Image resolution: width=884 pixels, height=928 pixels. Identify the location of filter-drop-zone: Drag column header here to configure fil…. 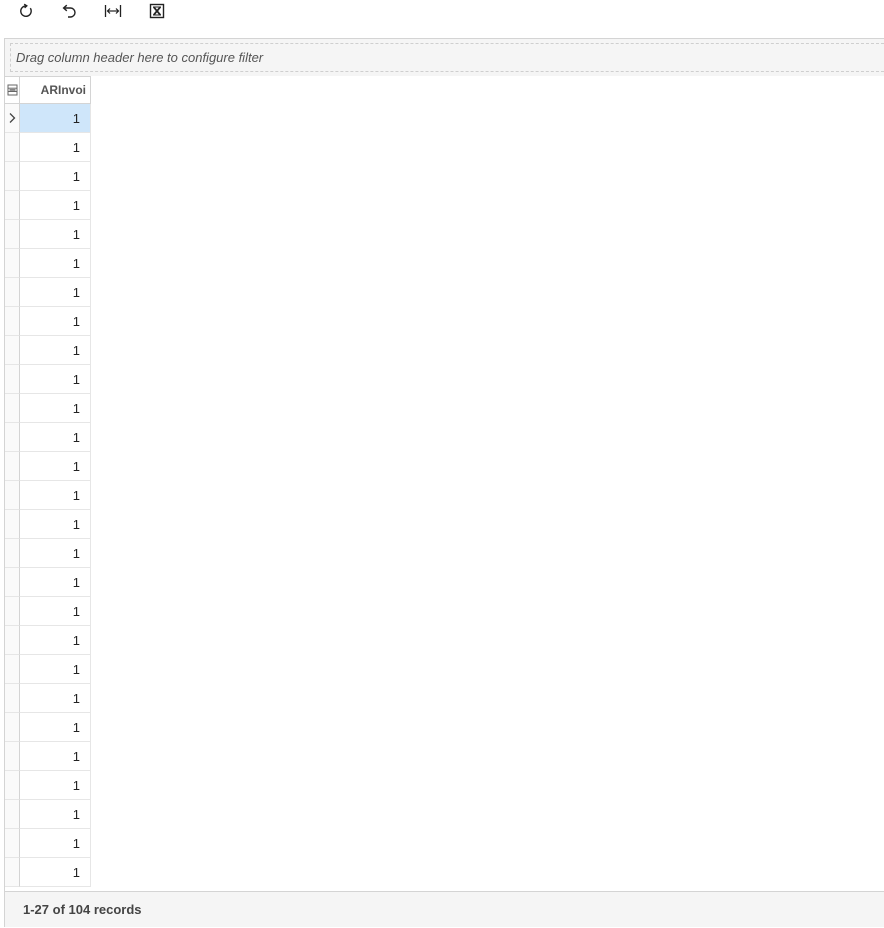
(447, 57).